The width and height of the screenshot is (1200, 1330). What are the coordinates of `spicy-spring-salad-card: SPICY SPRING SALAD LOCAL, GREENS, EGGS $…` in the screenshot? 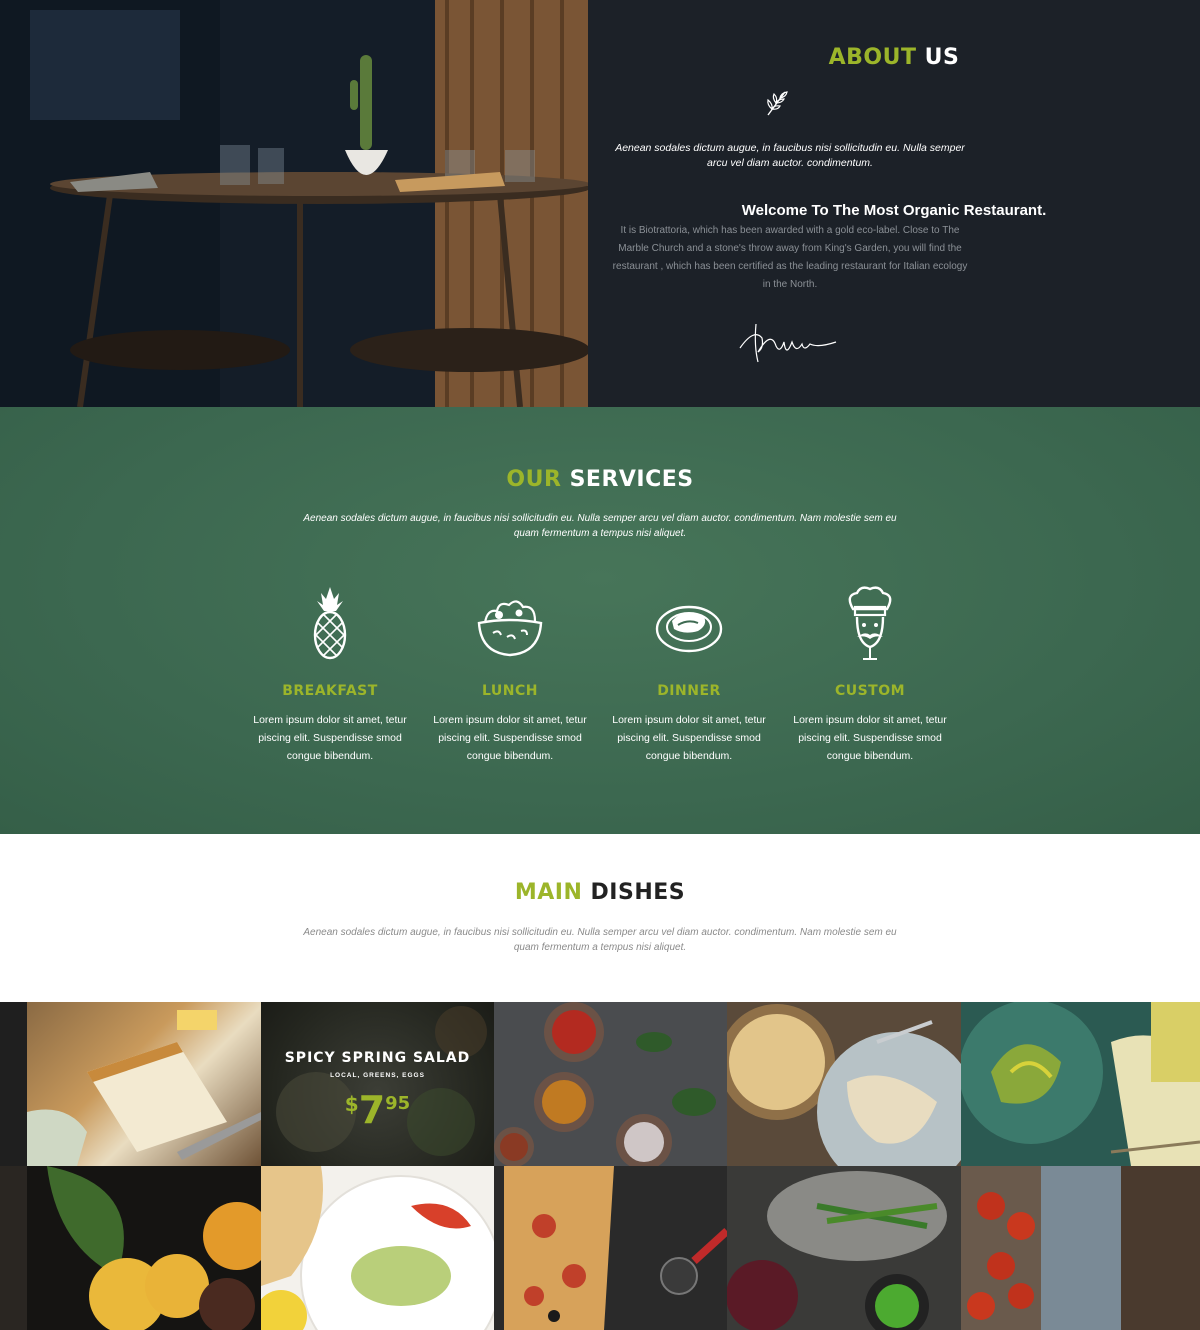 It's located at (377, 1084).